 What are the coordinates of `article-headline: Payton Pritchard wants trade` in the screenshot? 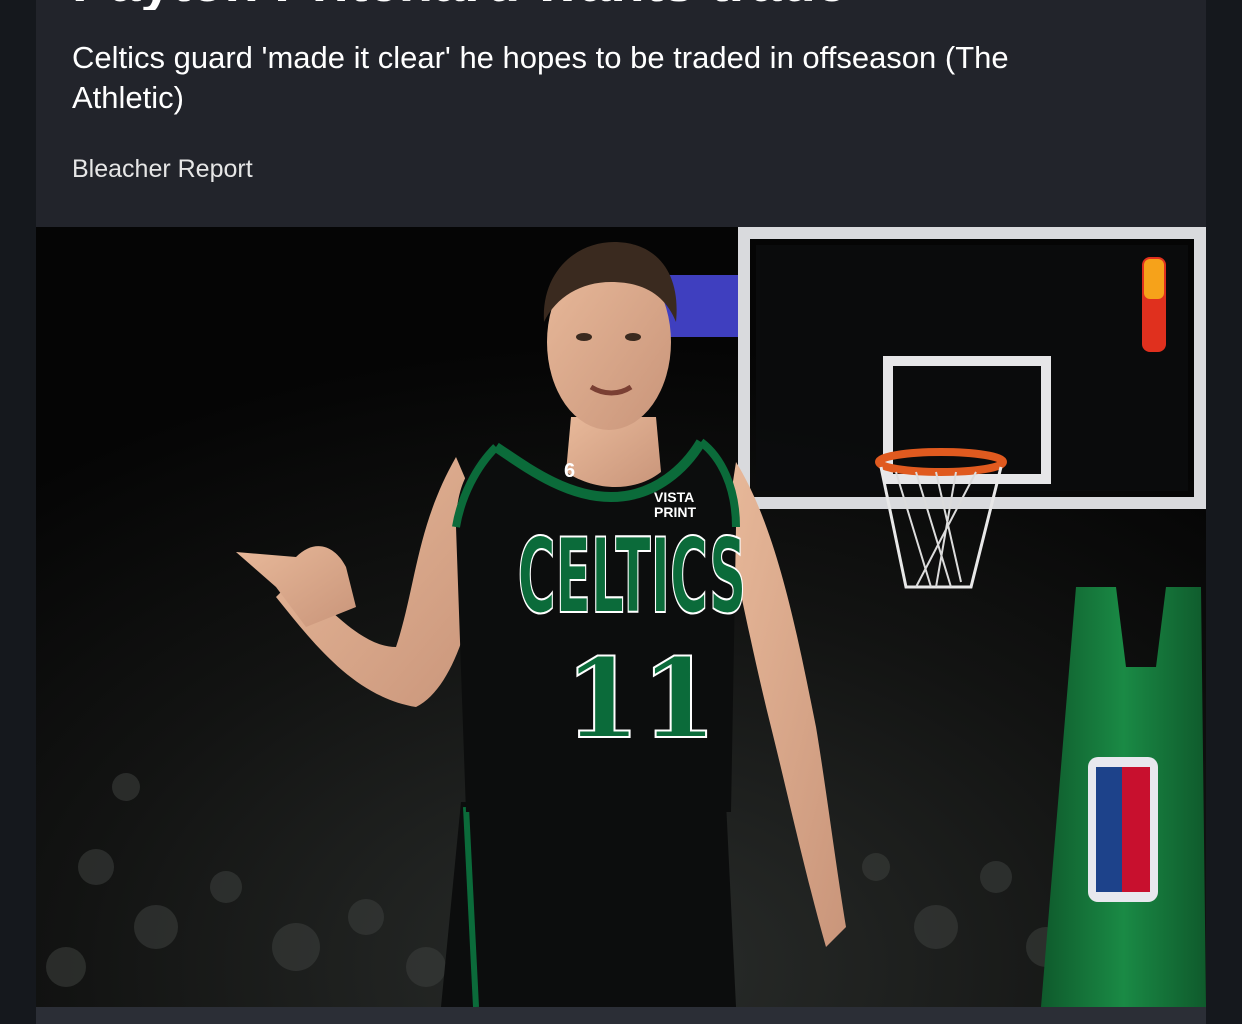 It's located at (622, 5).